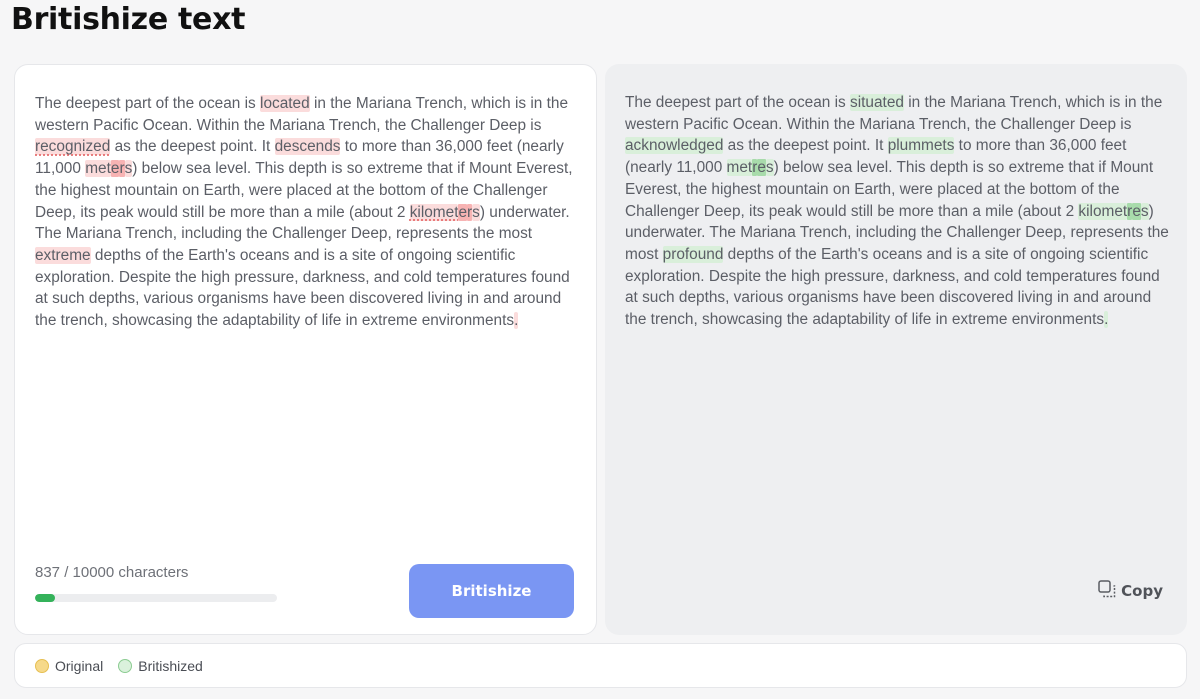  Describe the element at coordinates (63, 255) in the screenshot. I see `highlighted-change: extreme` at that location.